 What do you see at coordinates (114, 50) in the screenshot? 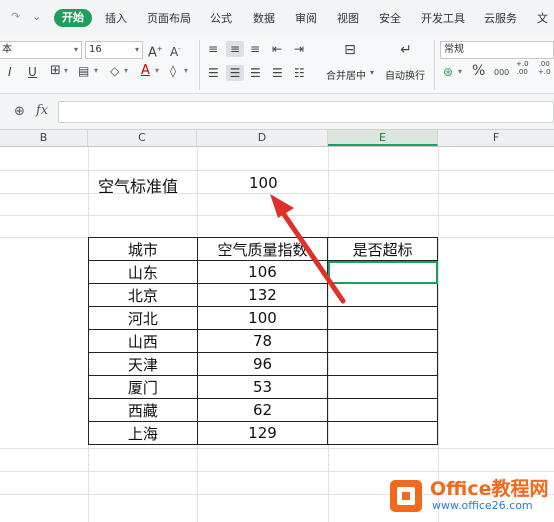
I see `font-size-select: 16 ▾` at bounding box center [114, 50].